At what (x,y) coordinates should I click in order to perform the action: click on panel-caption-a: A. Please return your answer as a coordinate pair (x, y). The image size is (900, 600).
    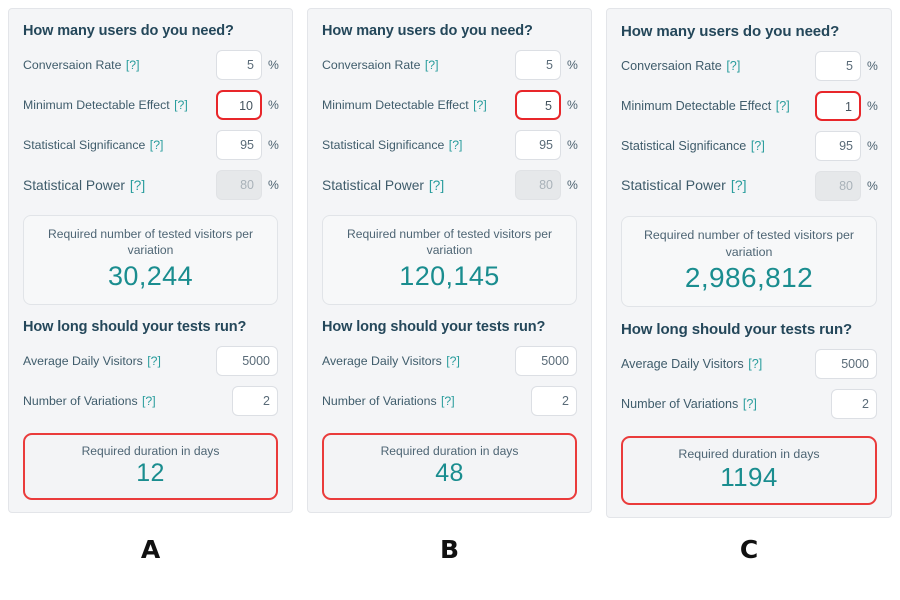
    Looking at the image, I should click on (150, 550).